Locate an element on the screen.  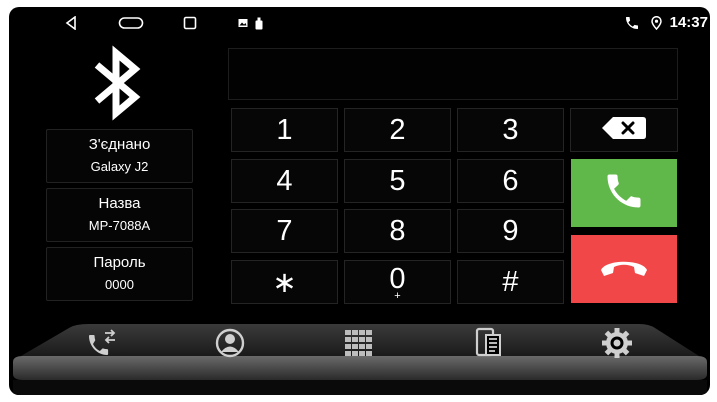
connection-label: З'єднано is located at coordinates (119, 144).